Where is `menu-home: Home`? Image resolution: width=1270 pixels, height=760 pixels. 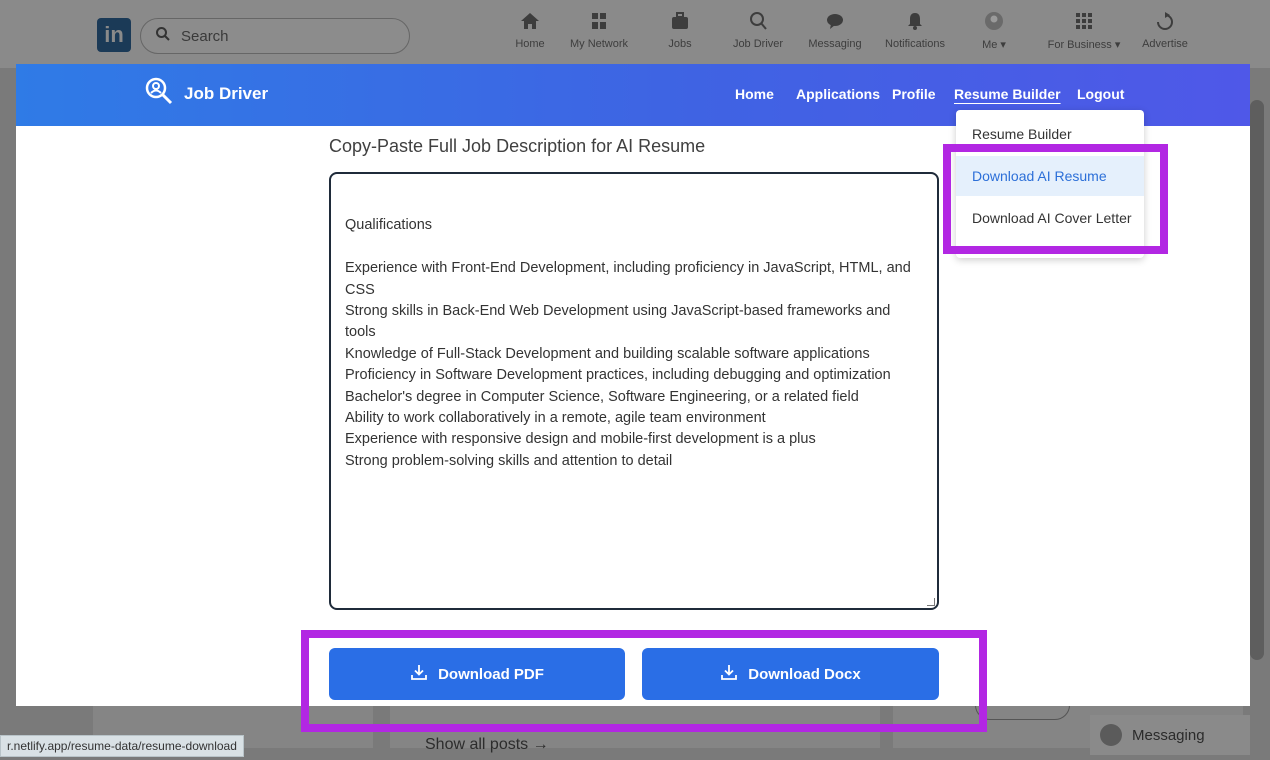
menu-home: Home is located at coordinates (754, 94).